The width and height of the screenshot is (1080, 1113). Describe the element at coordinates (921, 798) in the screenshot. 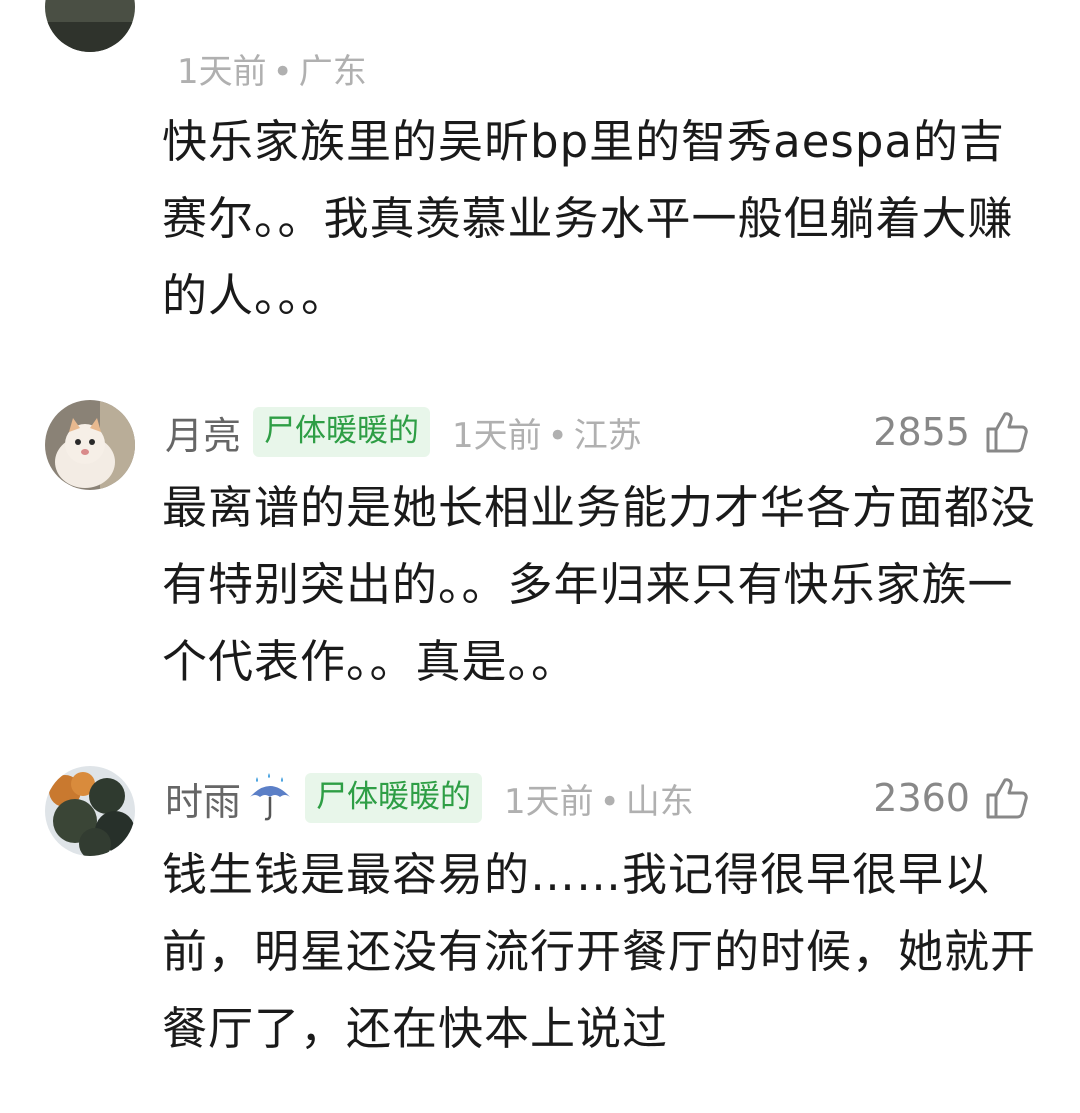

I see `like-count: 2360` at that location.